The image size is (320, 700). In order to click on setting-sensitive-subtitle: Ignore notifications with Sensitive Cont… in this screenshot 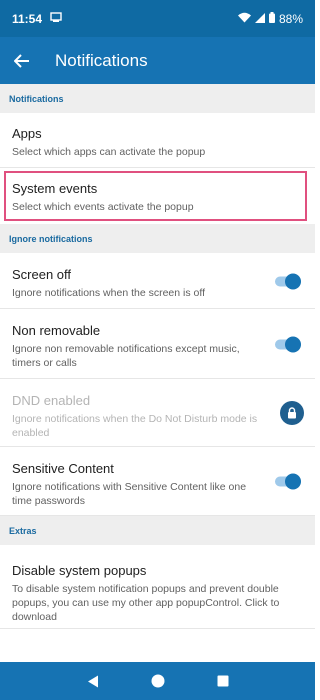, I will do `click(129, 494)`.